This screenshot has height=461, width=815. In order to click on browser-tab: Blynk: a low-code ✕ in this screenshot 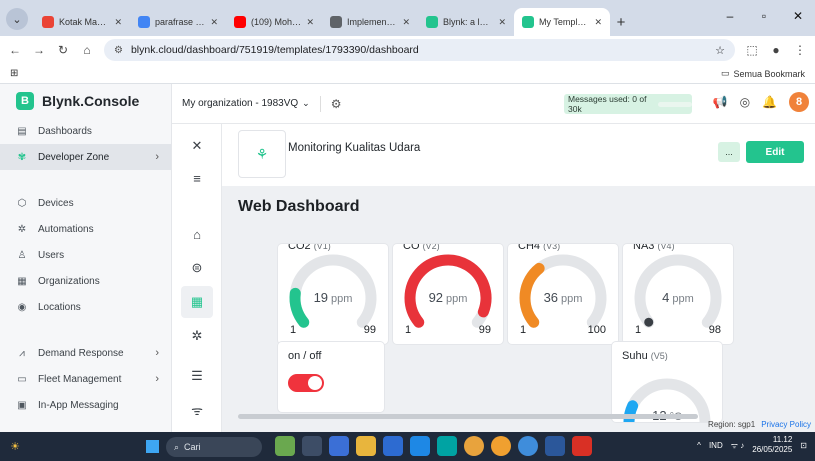, I will do `click(466, 22)`.